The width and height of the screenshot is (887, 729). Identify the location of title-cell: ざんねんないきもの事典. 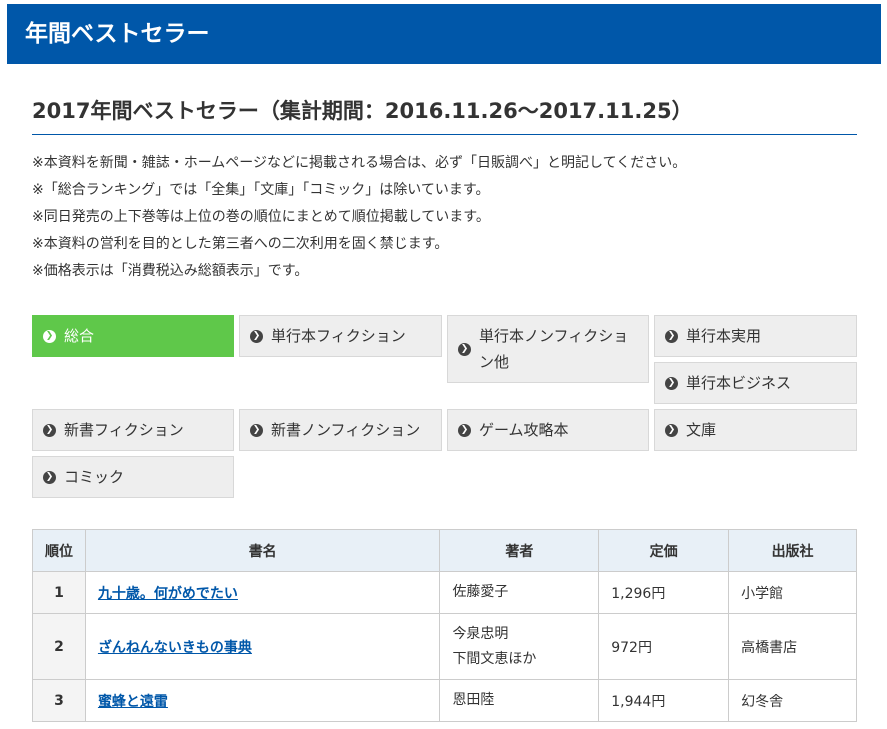
(262, 646).